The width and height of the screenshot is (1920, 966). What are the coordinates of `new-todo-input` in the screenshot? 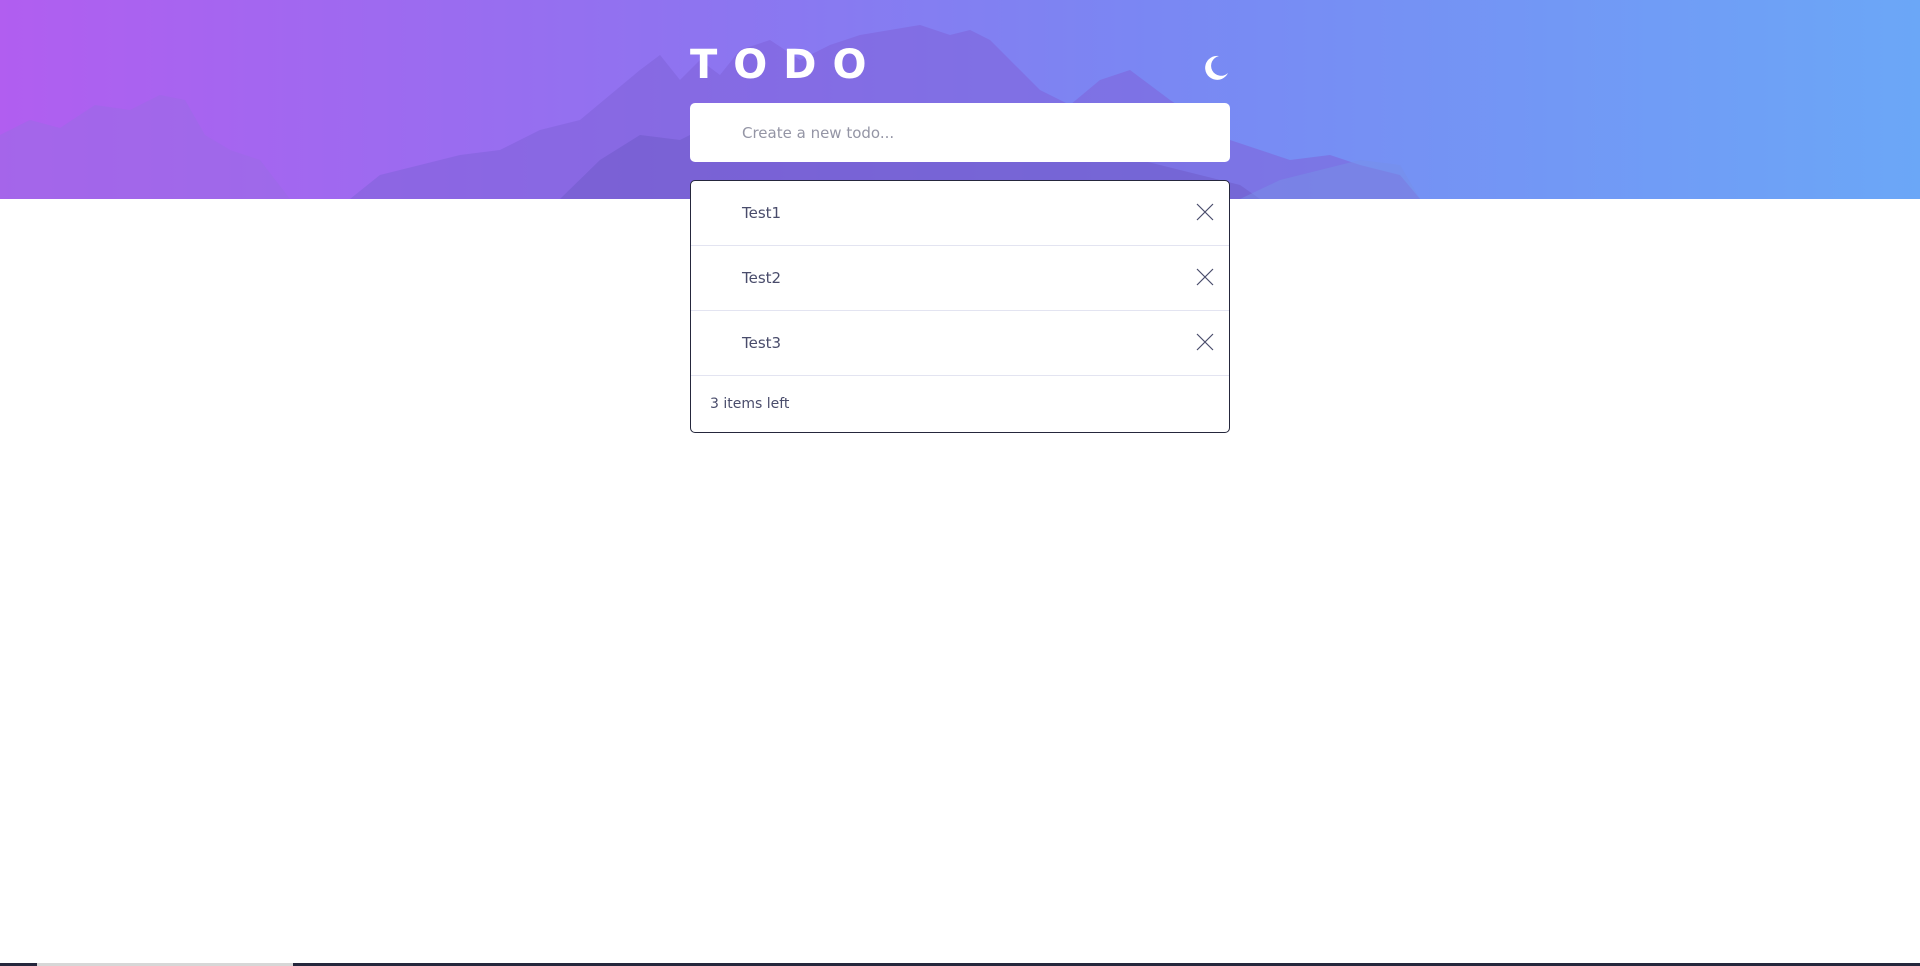 It's located at (960, 132).